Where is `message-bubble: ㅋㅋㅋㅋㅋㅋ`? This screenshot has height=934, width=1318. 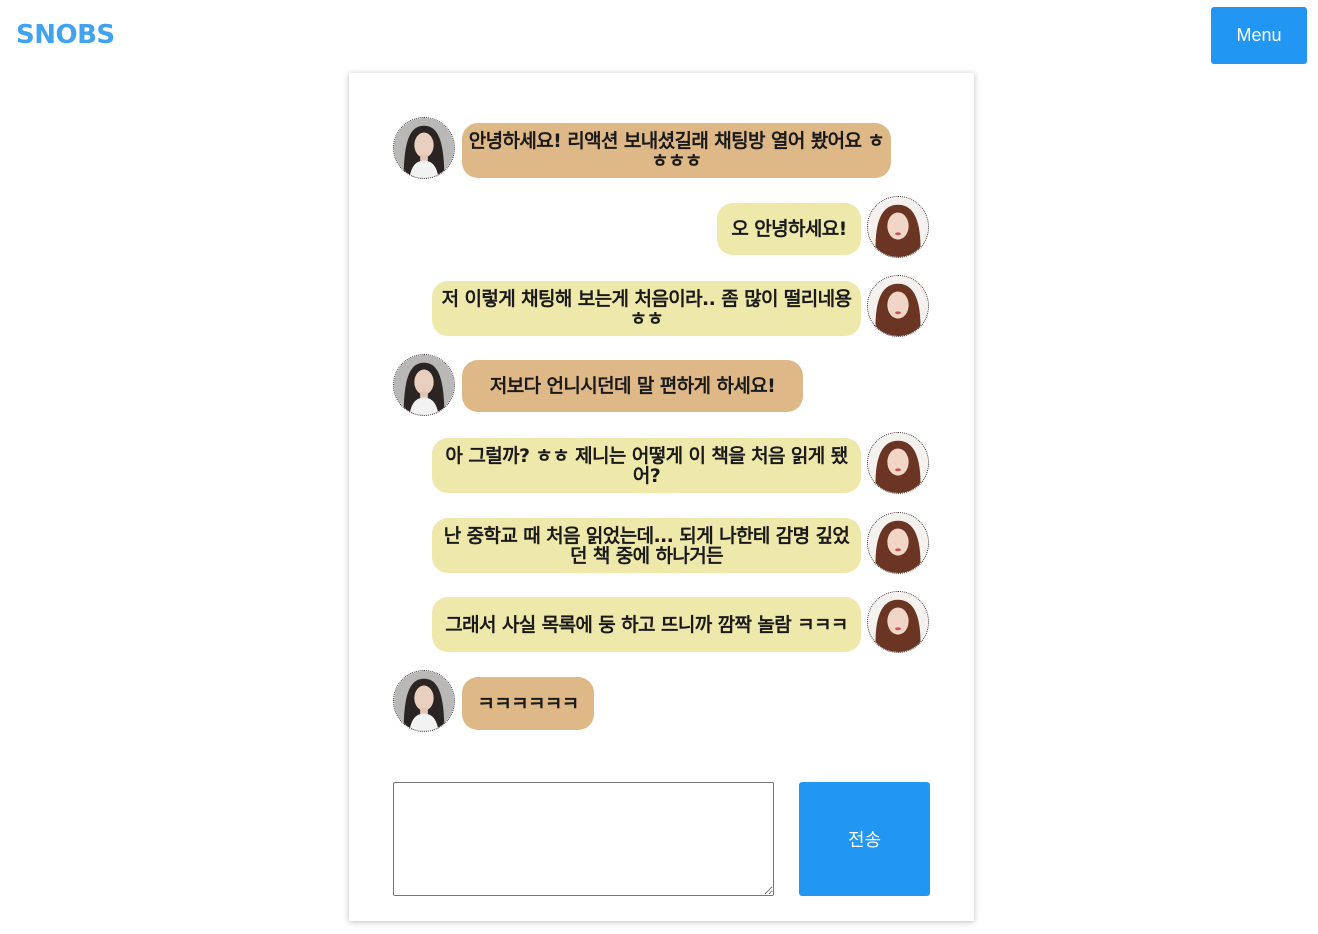 message-bubble: ㅋㅋㅋㅋㅋㅋ is located at coordinates (528, 703).